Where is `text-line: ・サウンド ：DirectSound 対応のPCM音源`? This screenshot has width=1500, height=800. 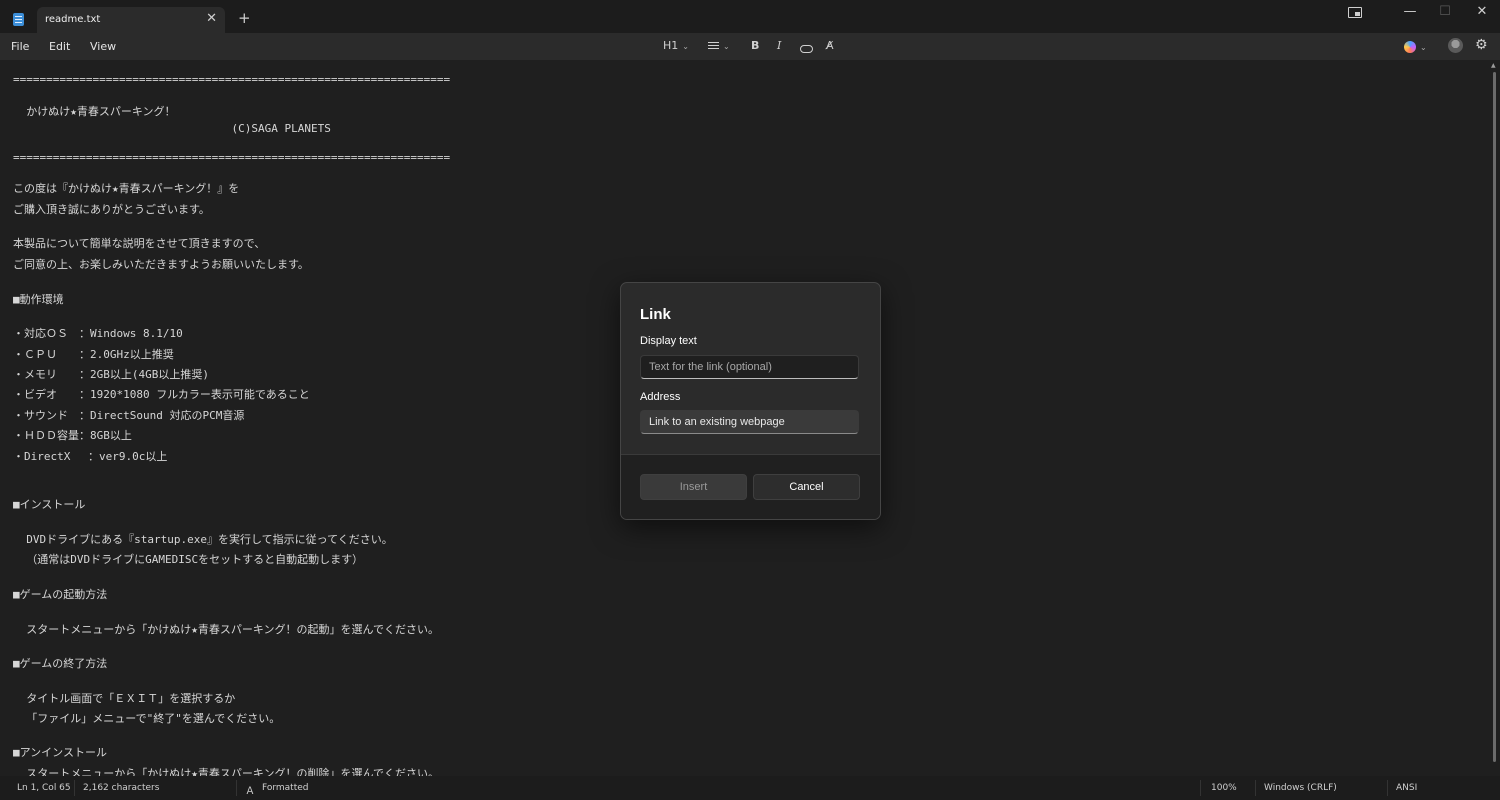
text-line: ・サウンド ：DirectSound 対応のPCM音源 is located at coordinates (129, 415).